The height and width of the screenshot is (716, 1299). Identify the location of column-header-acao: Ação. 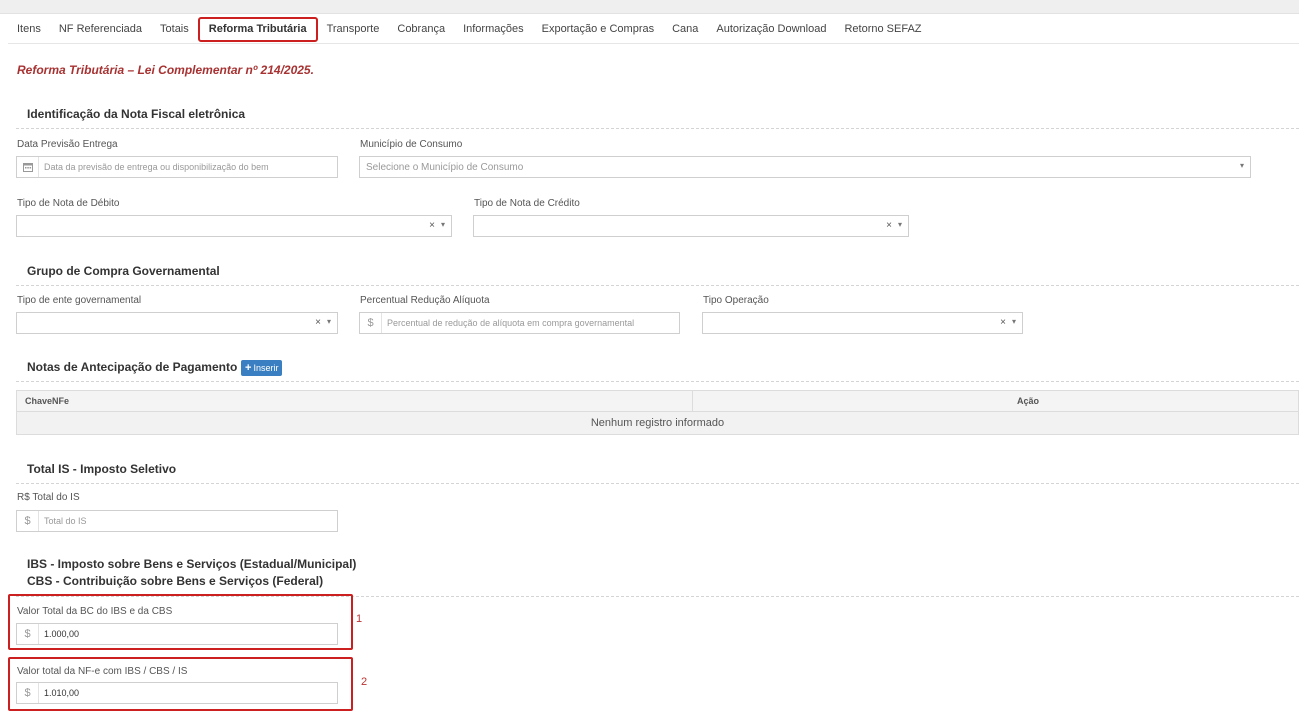
(1028, 401).